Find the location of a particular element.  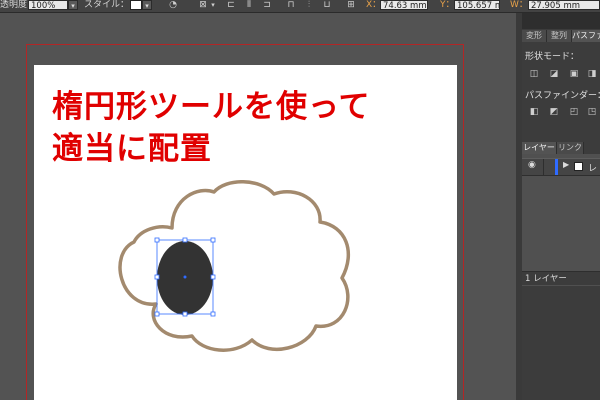

tab-layers: レイヤー is located at coordinates (539, 148).